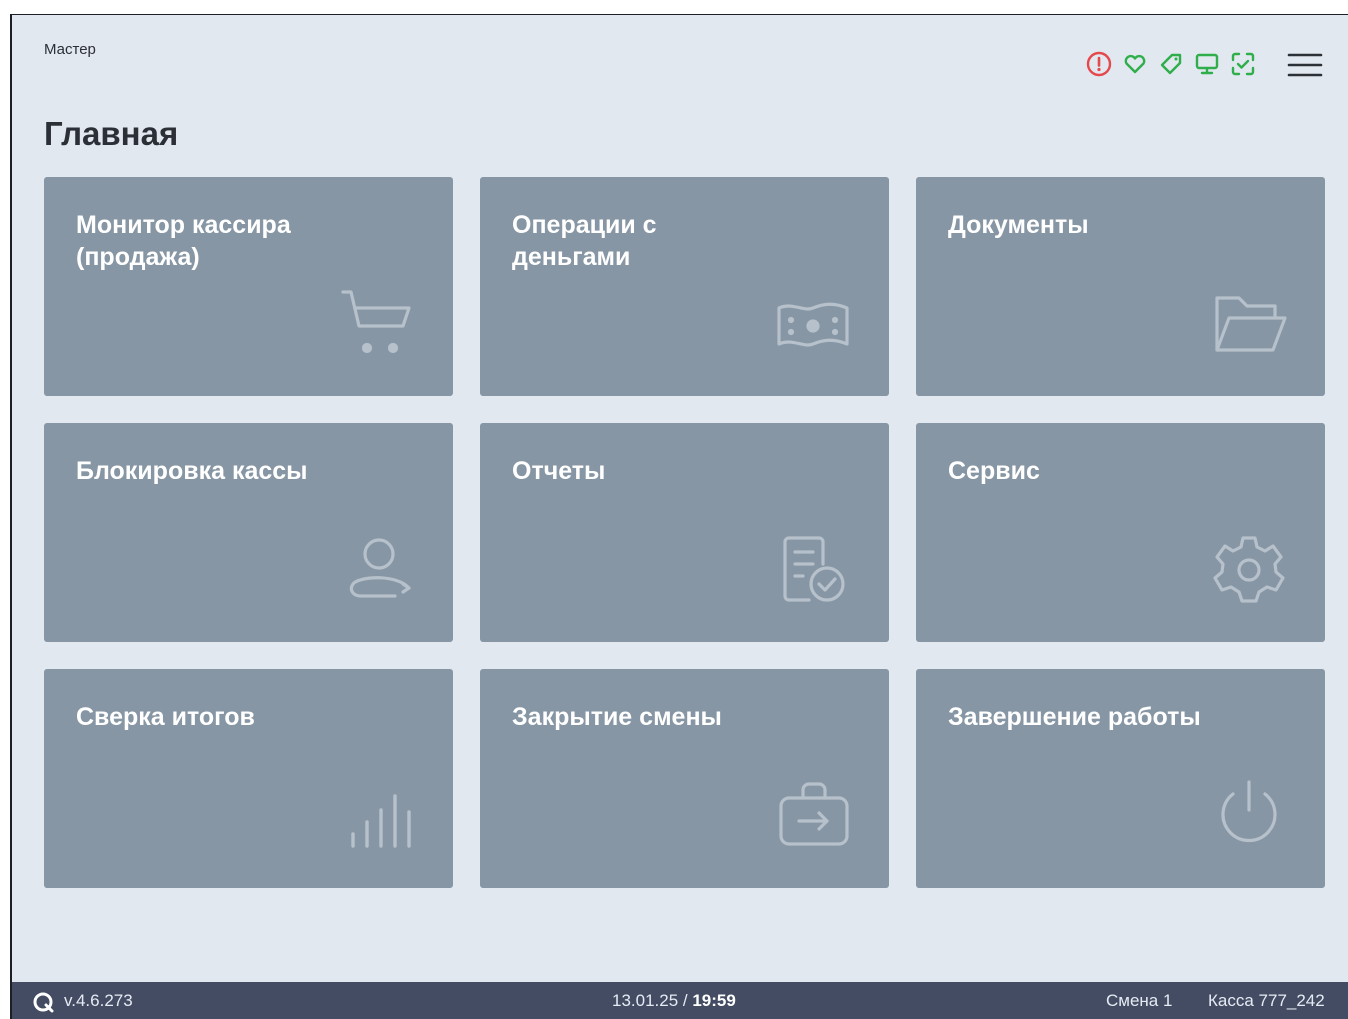 This screenshot has height=1019, width=1348. I want to click on register-id: Касса 777_242, so click(1266, 1000).